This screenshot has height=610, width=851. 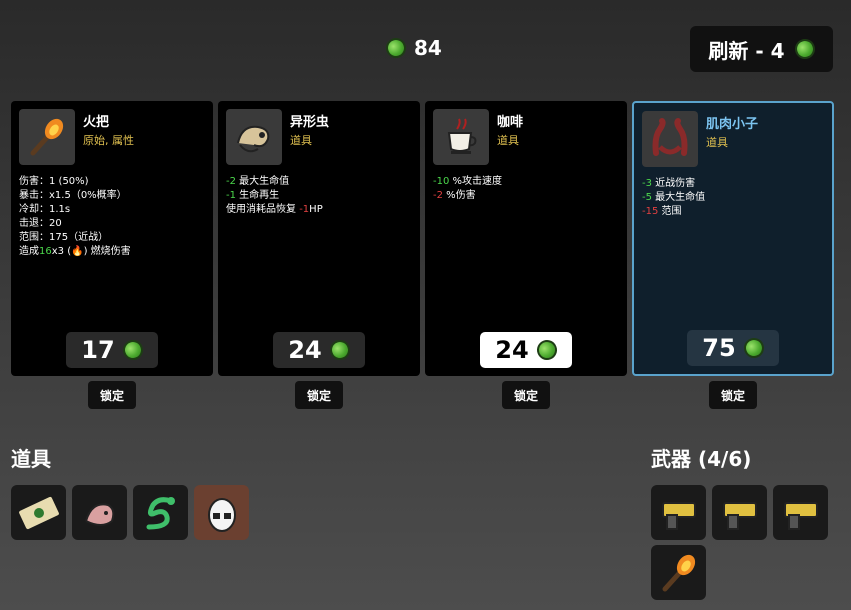 I want to click on stat-unit: HP, so click(x=316, y=209).